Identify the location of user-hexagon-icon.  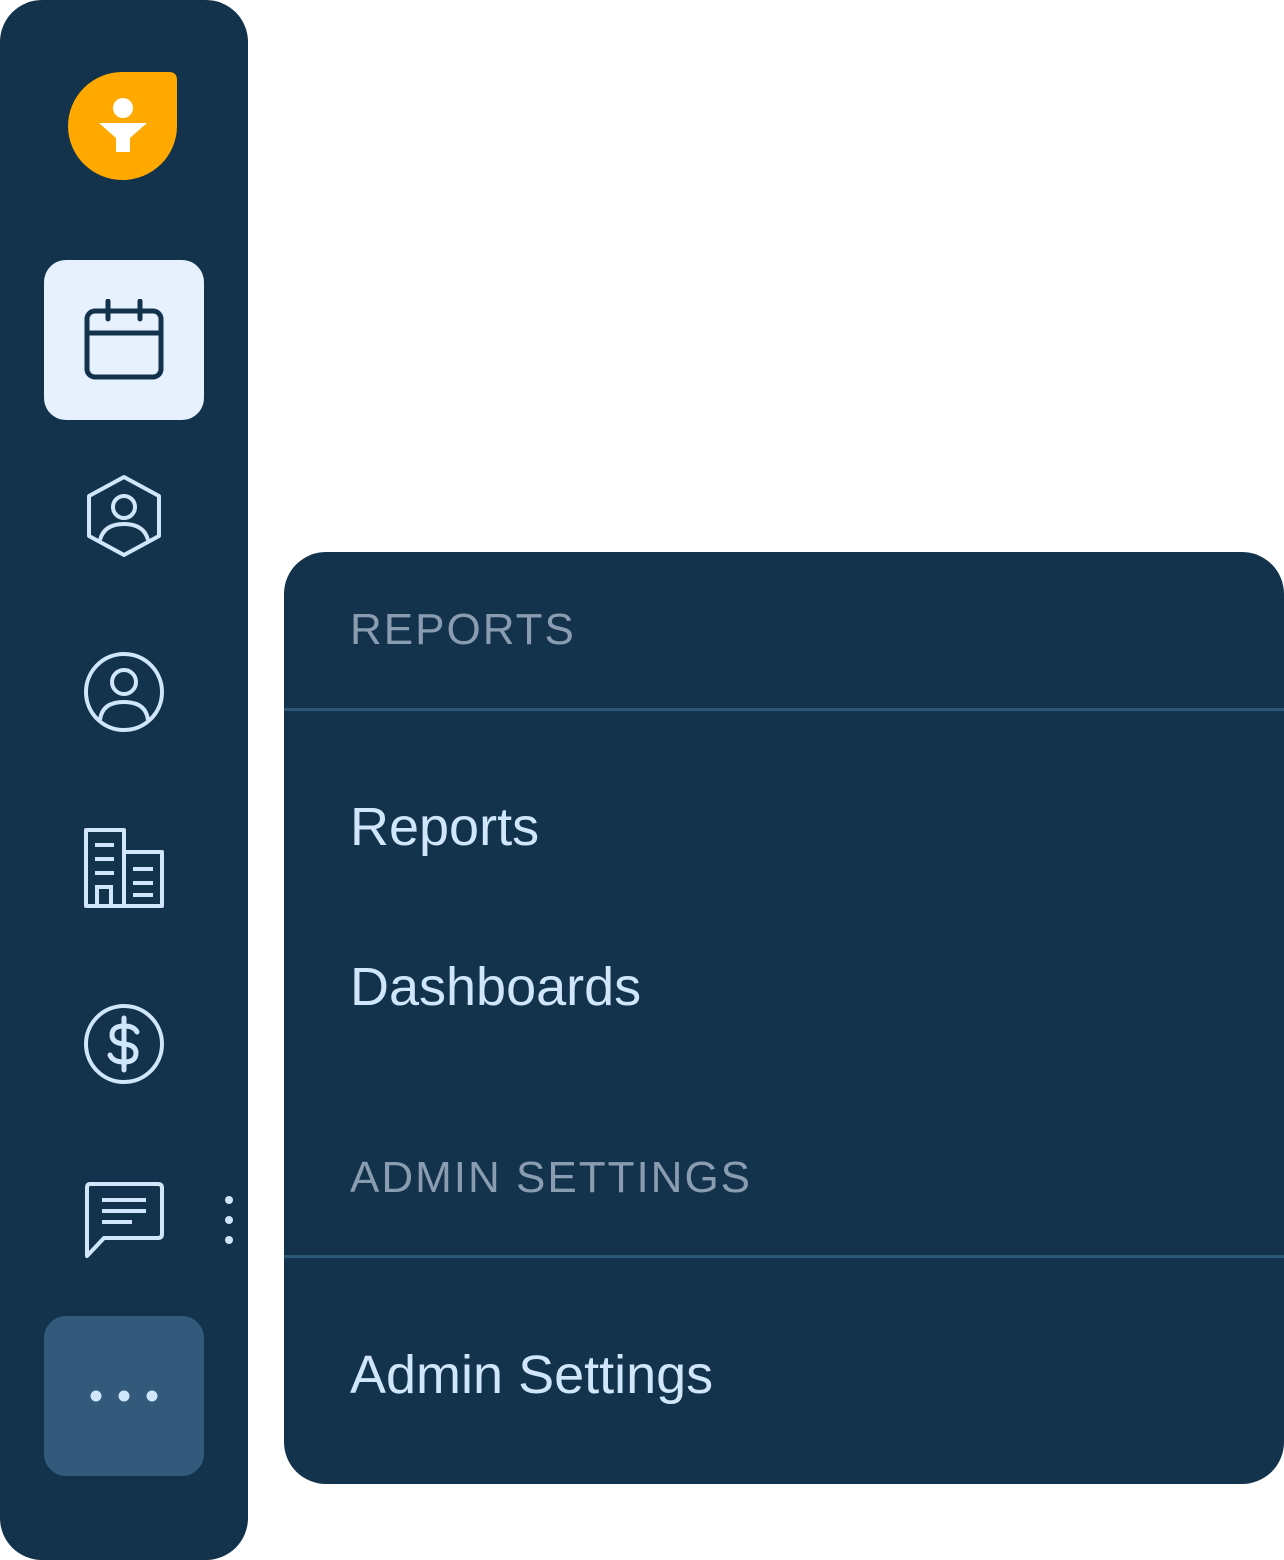
(124, 516).